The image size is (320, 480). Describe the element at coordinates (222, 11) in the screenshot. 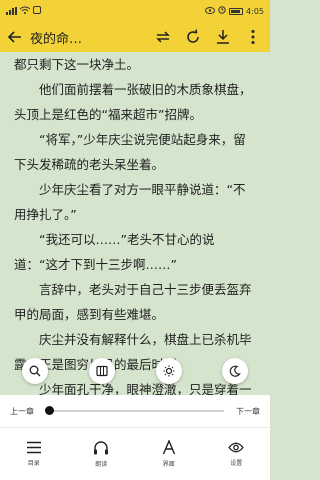

I see `alarm-icon` at that location.